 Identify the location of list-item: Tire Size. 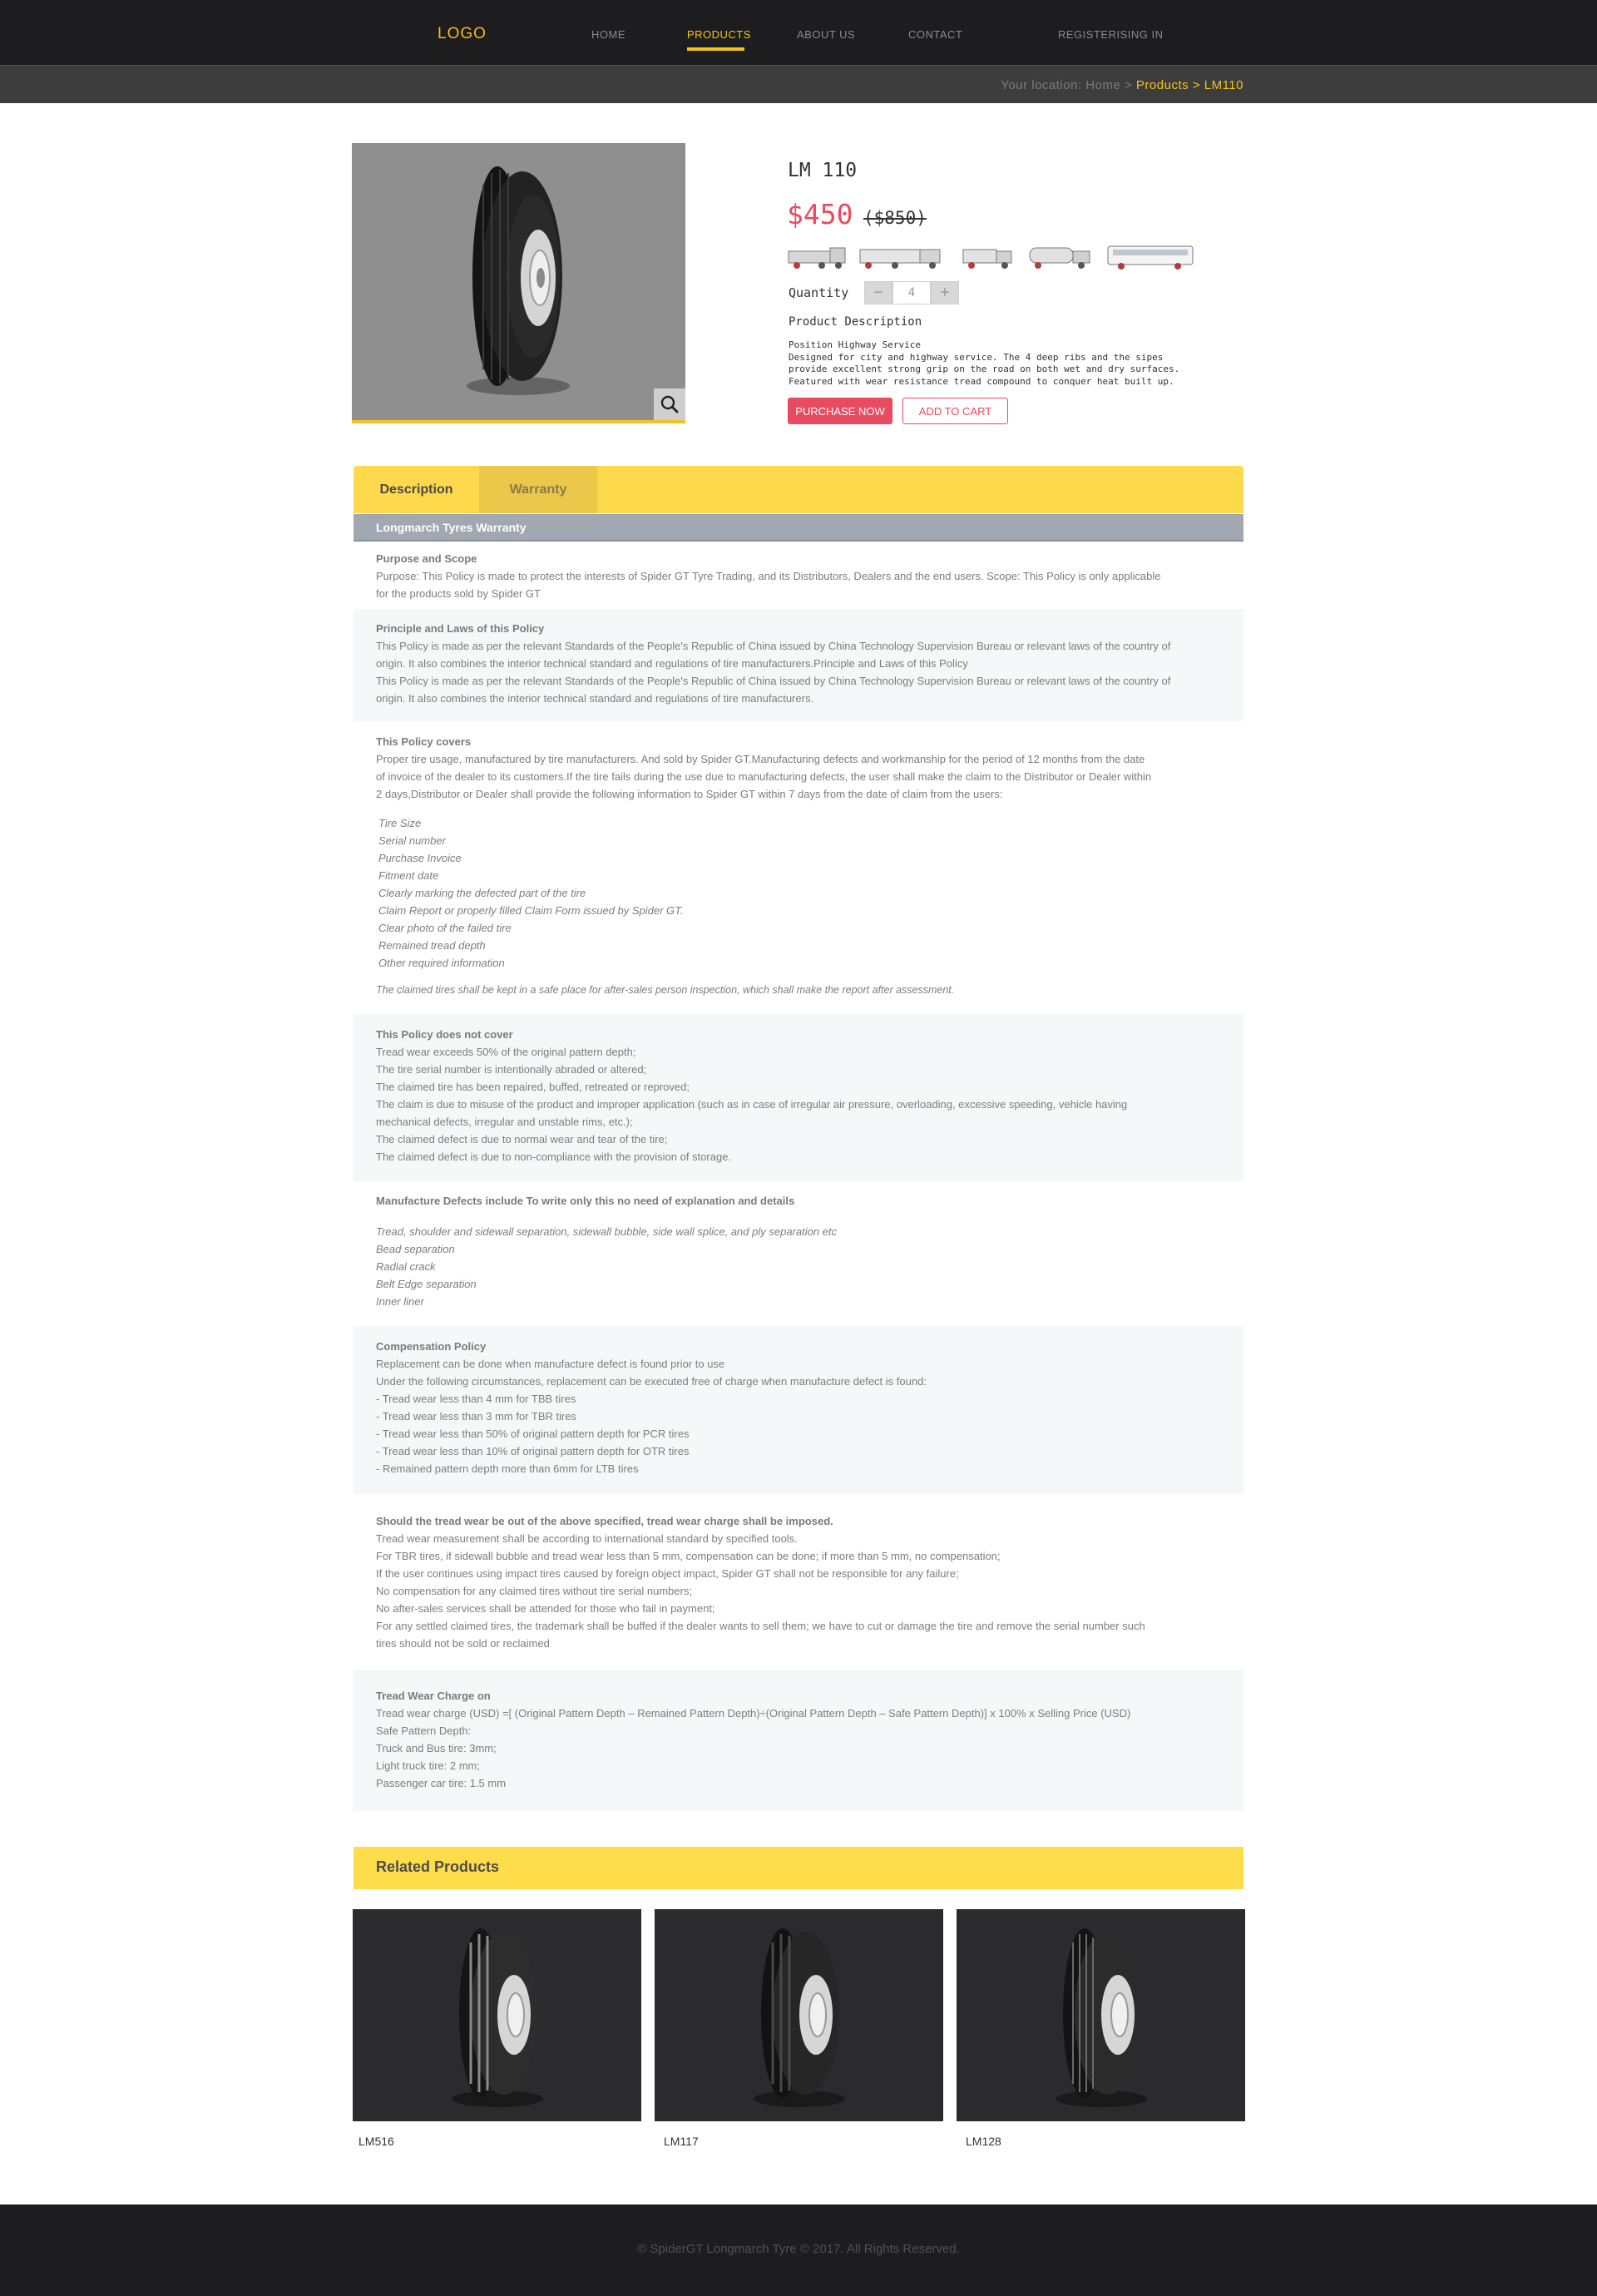
(400, 823).